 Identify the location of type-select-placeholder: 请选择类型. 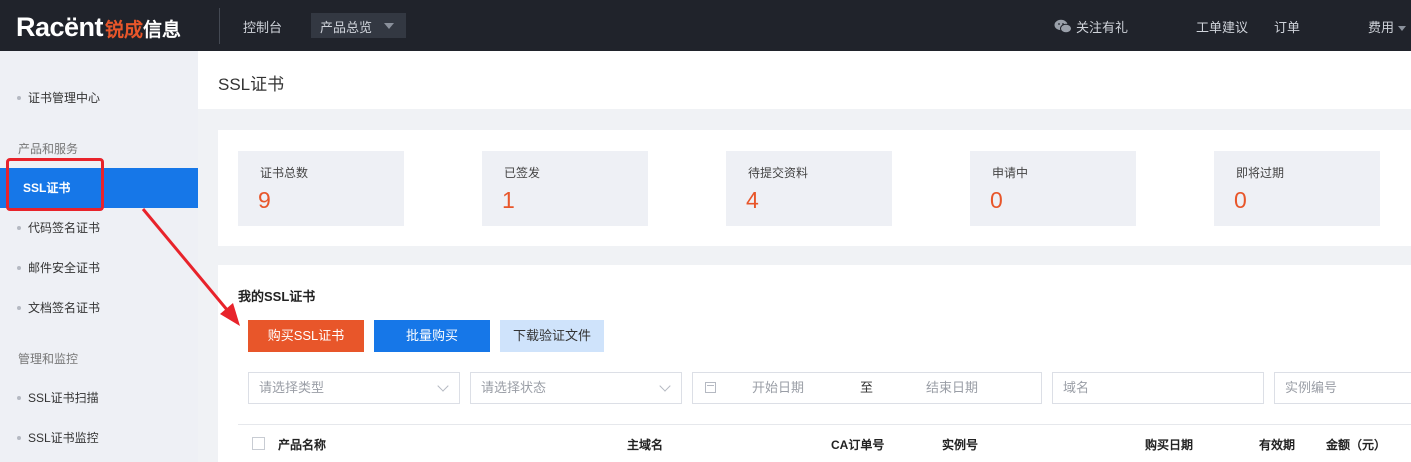
(292, 387).